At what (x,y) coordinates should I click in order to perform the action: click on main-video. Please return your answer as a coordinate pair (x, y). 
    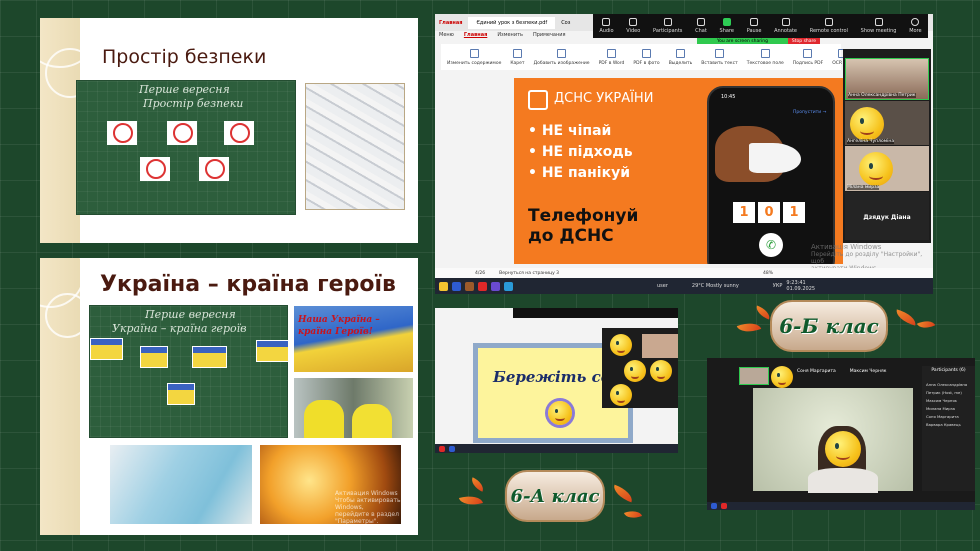
    Looking at the image, I should click on (833, 440).